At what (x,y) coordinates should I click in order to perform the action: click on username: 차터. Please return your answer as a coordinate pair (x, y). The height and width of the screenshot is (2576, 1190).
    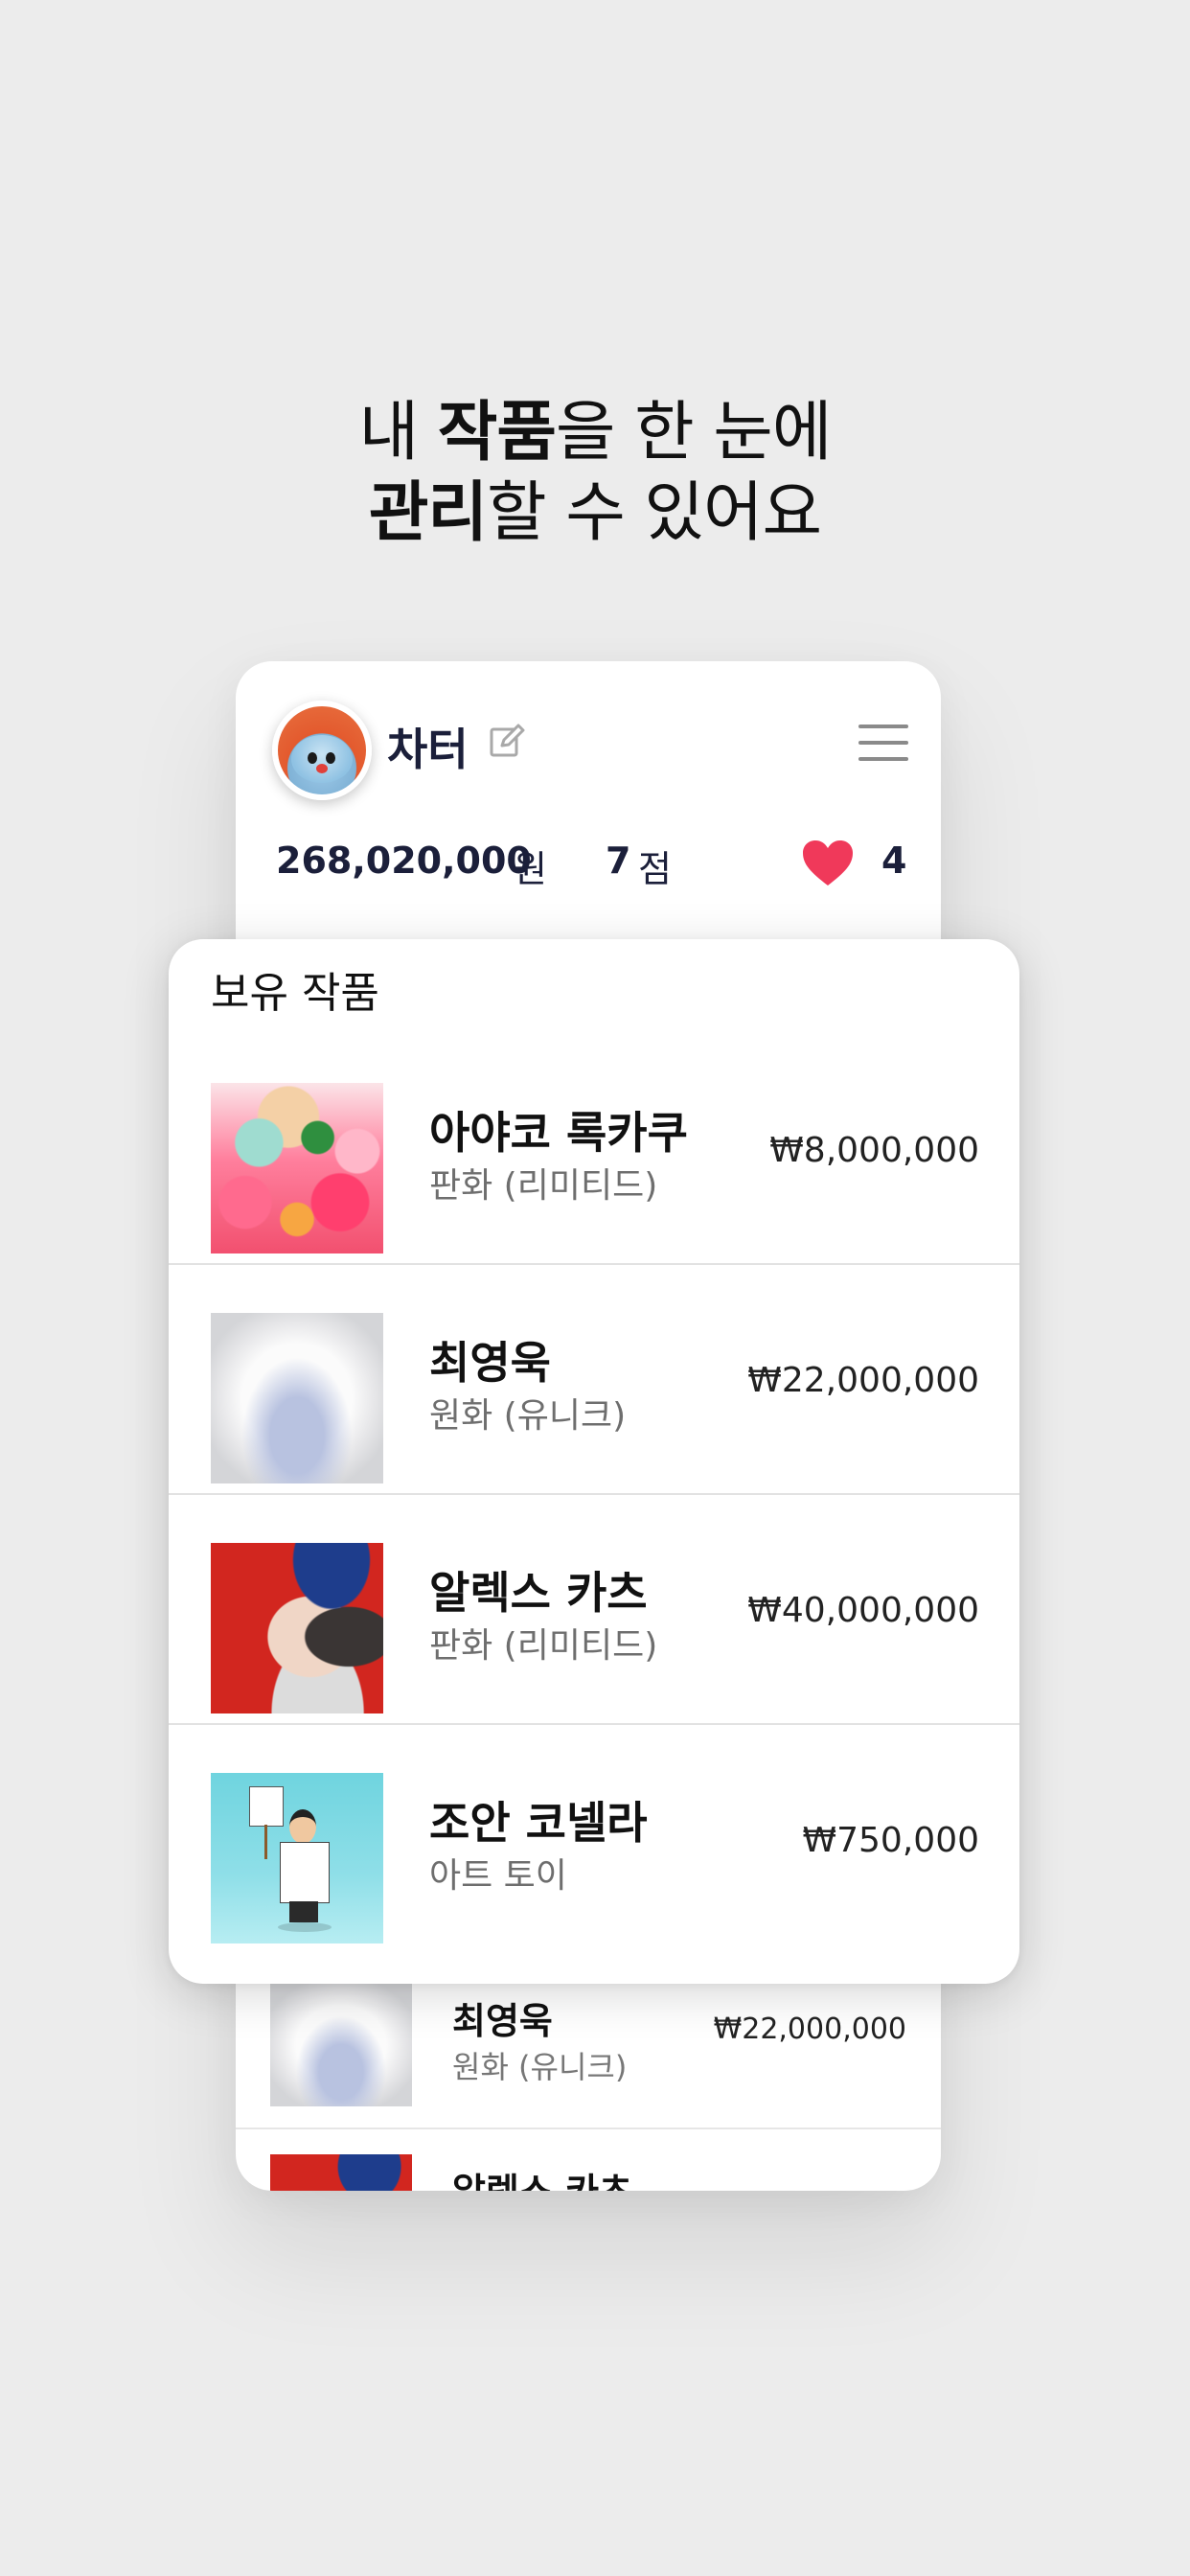
    Looking at the image, I should click on (428, 749).